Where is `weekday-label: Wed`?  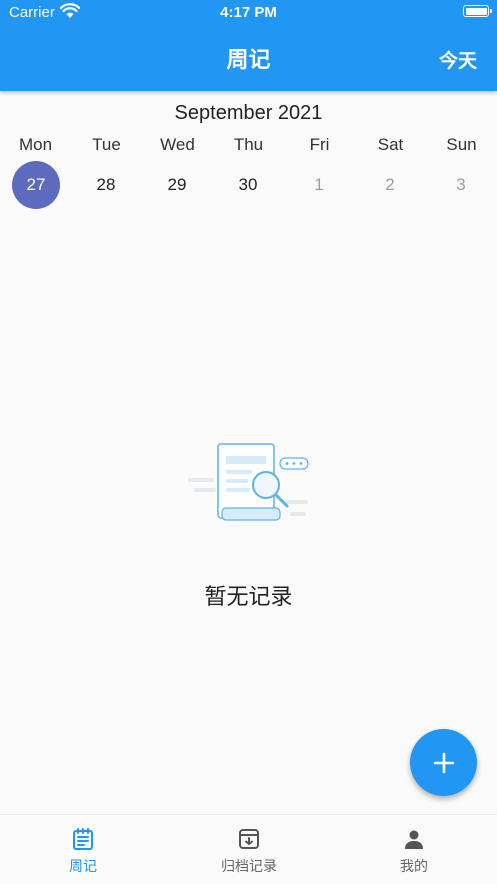 weekday-label: Wed is located at coordinates (177, 144).